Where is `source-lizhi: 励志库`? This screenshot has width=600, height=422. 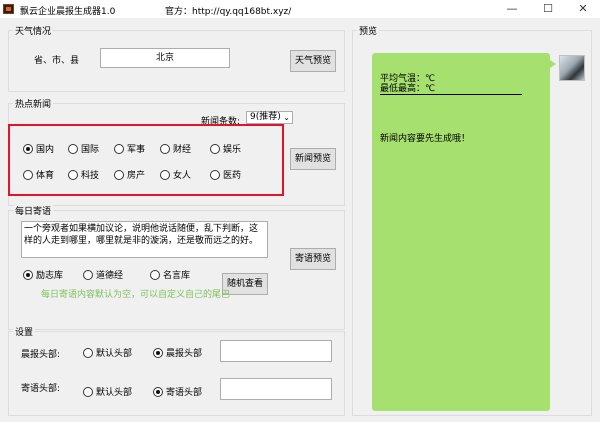 source-lizhi: 励志库 is located at coordinates (43, 274).